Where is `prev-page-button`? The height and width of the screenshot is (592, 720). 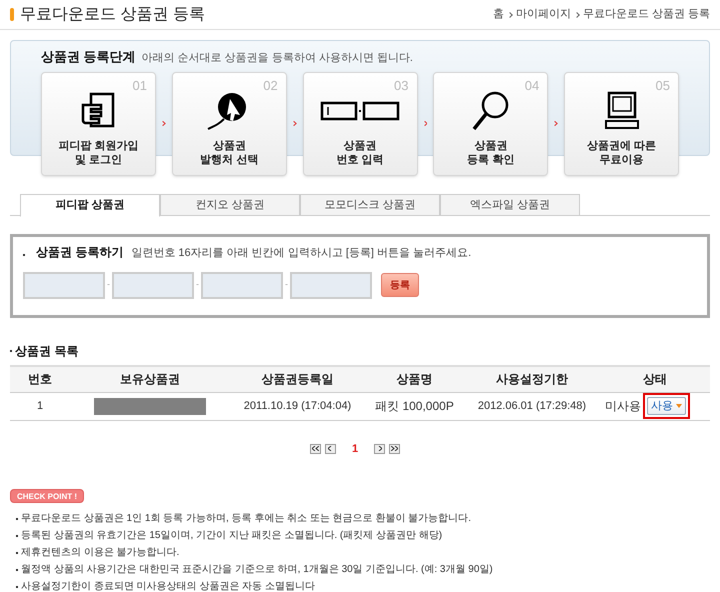
prev-page-button is located at coordinates (330, 449).